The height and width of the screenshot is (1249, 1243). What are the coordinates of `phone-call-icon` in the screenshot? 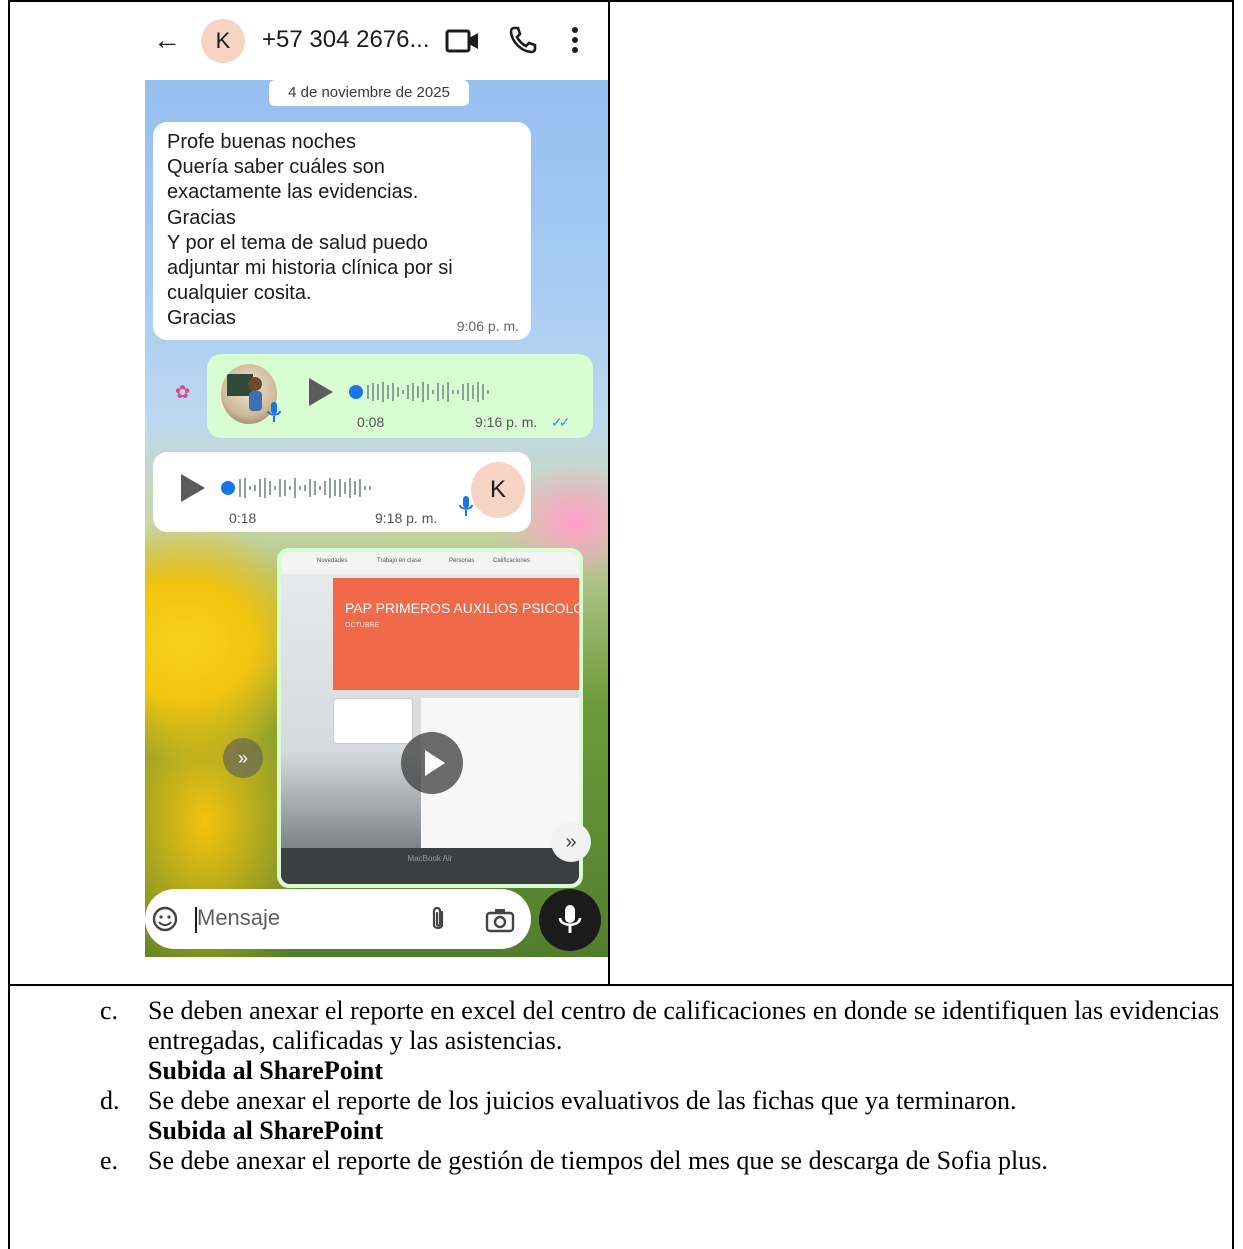 It's located at (523, 40).